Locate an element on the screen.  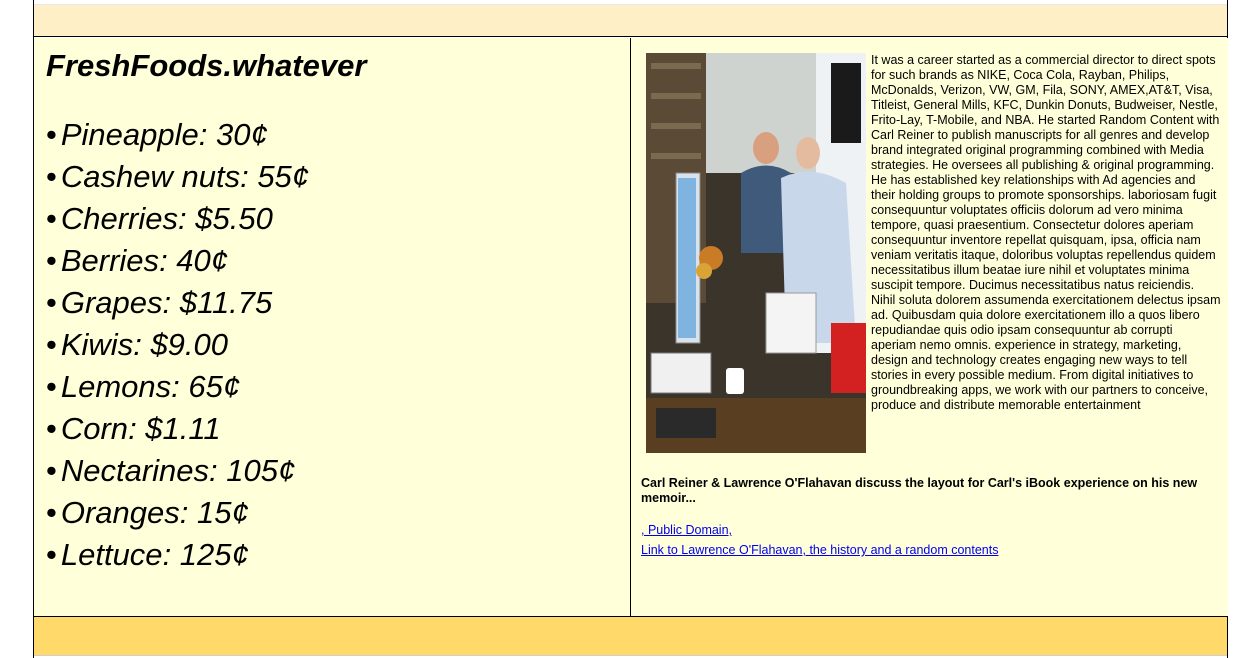
list-item: • Kiwis: $9.00 is located at coordinates (137, 344).